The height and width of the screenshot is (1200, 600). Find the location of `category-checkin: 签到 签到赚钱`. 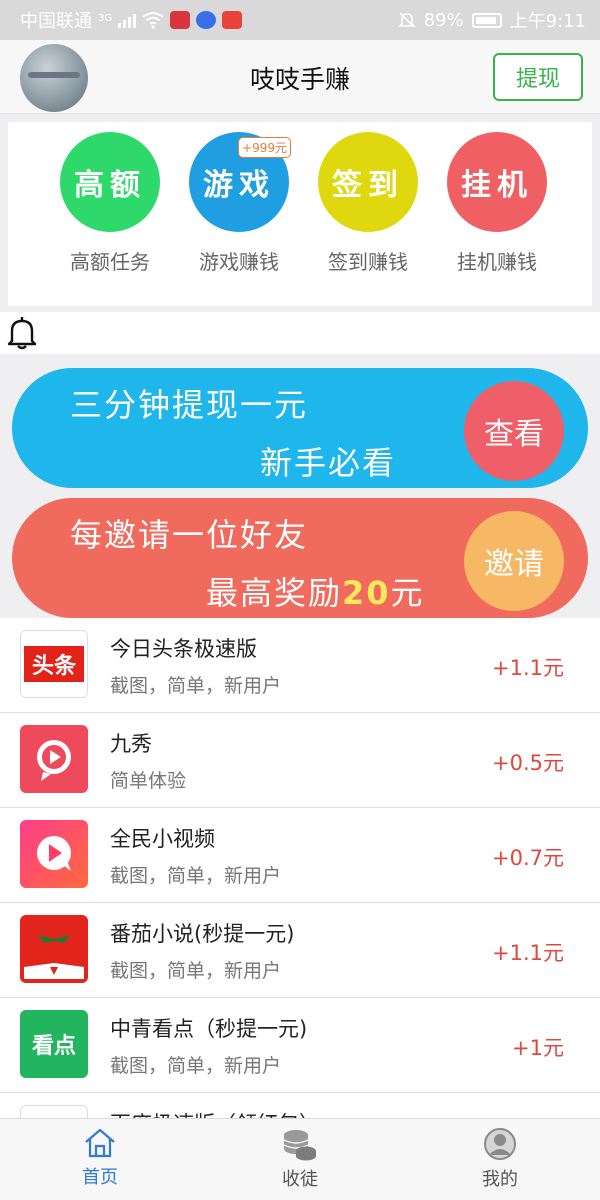

category-checkin: 签到 签到赚钱 is located at coordinates (368, 203).